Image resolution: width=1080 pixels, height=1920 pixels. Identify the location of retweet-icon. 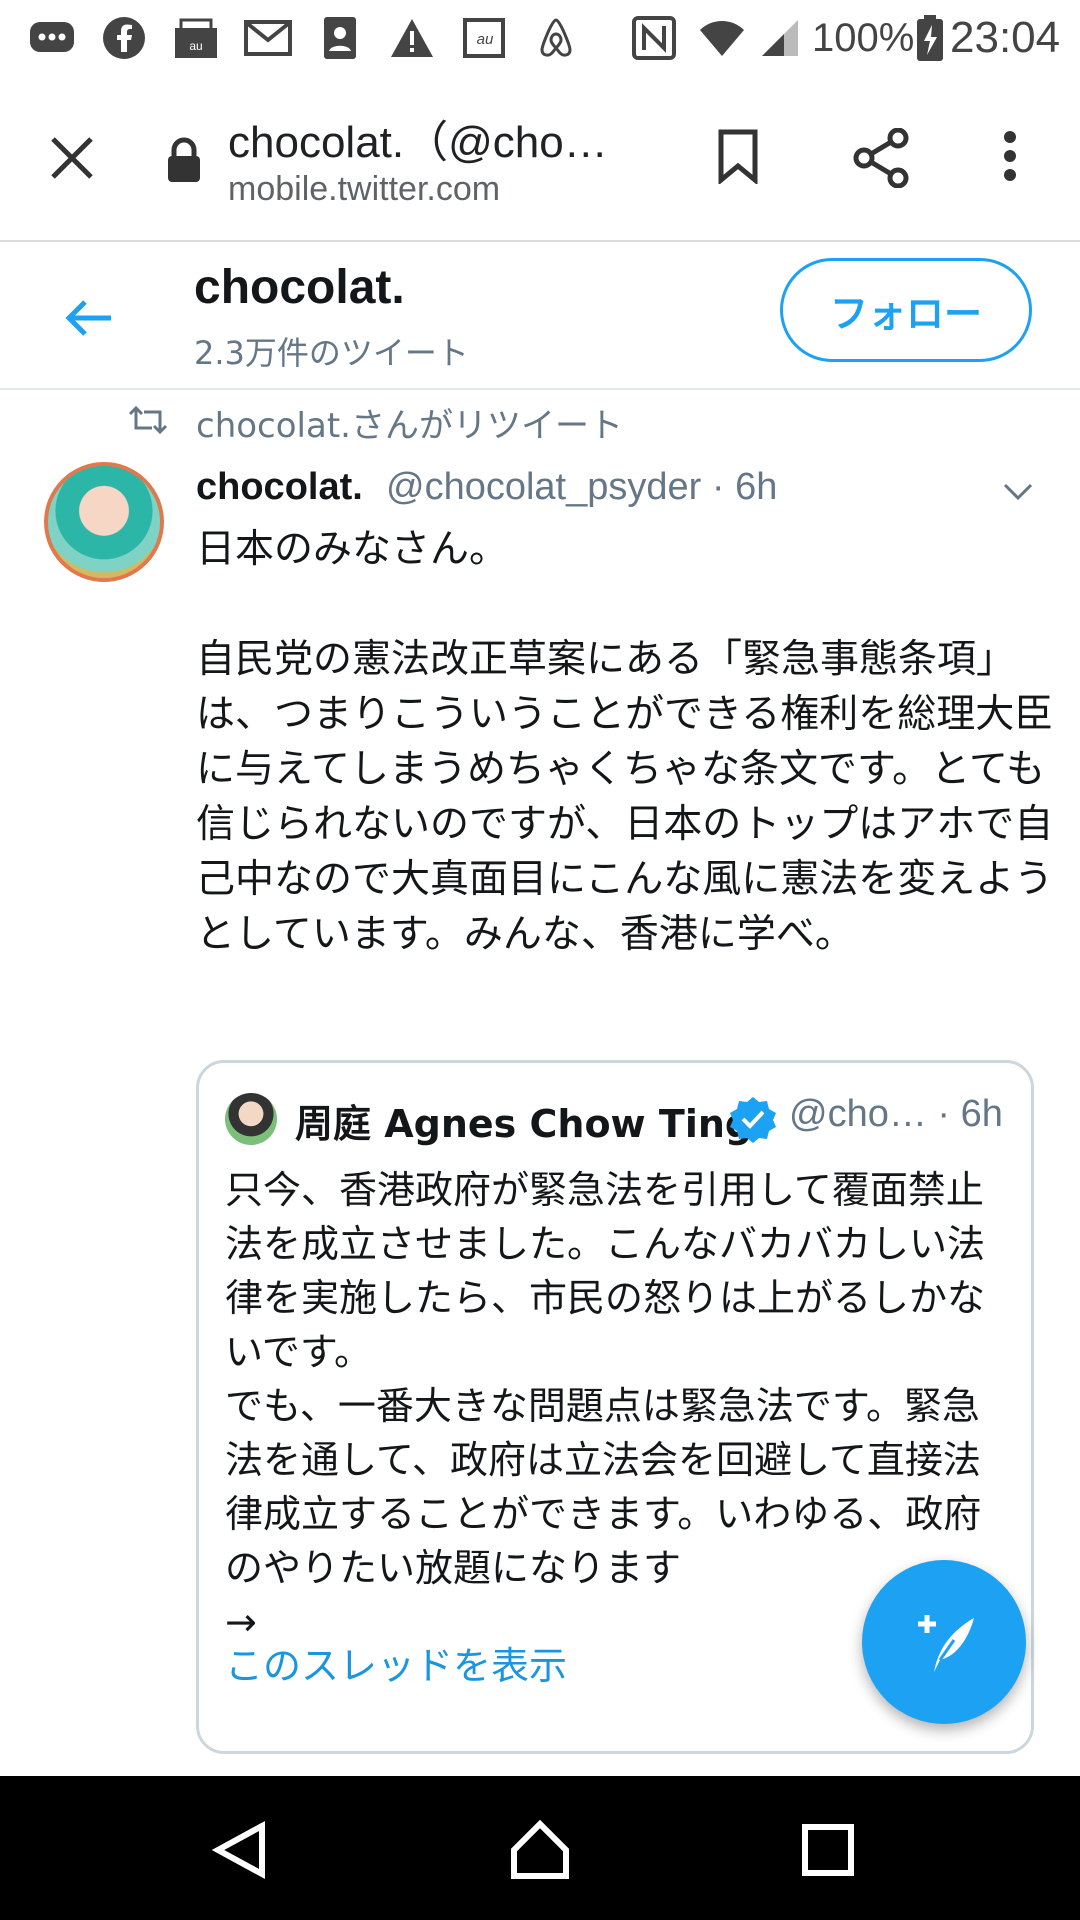
(148, 420).